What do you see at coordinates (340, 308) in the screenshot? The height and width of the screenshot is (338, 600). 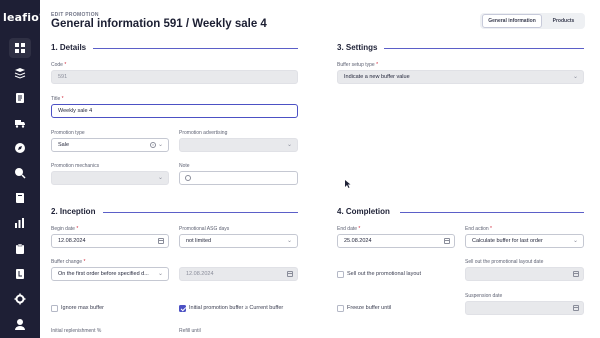 I see `freeze-buffer-checkbox` at bounding box center [340, 308].